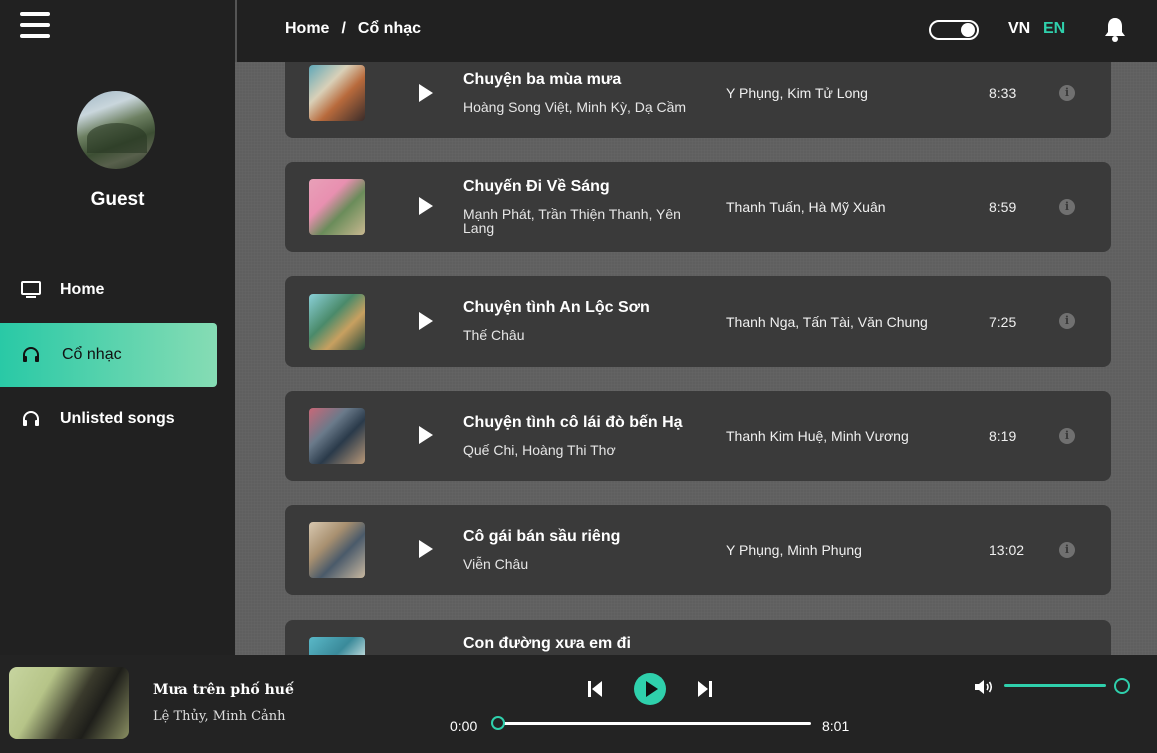 Image resolution: width=1157 pixels, height=753 pixels. What do you see at coordinates (595, 689) in the screenshot?
I see `previous-icon` at bounding box center [595, 689].